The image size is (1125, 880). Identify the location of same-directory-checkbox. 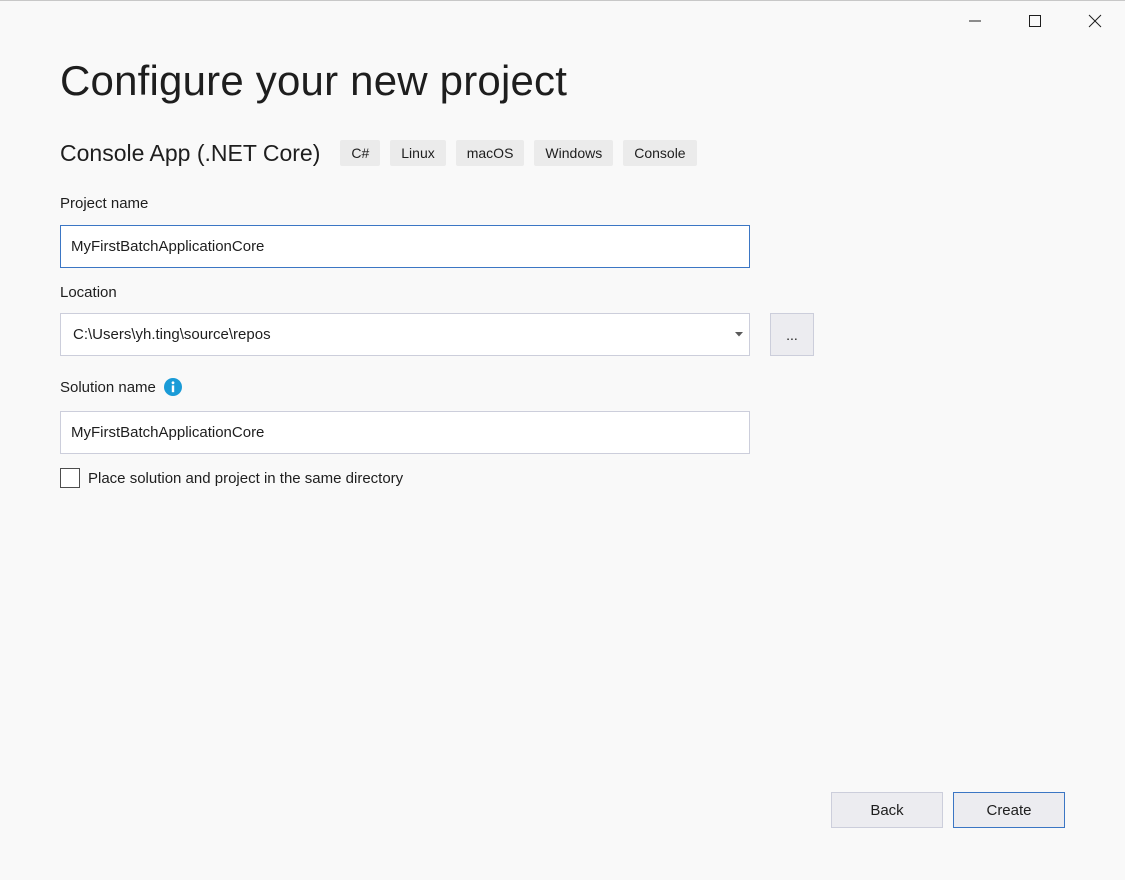
(70, 478).